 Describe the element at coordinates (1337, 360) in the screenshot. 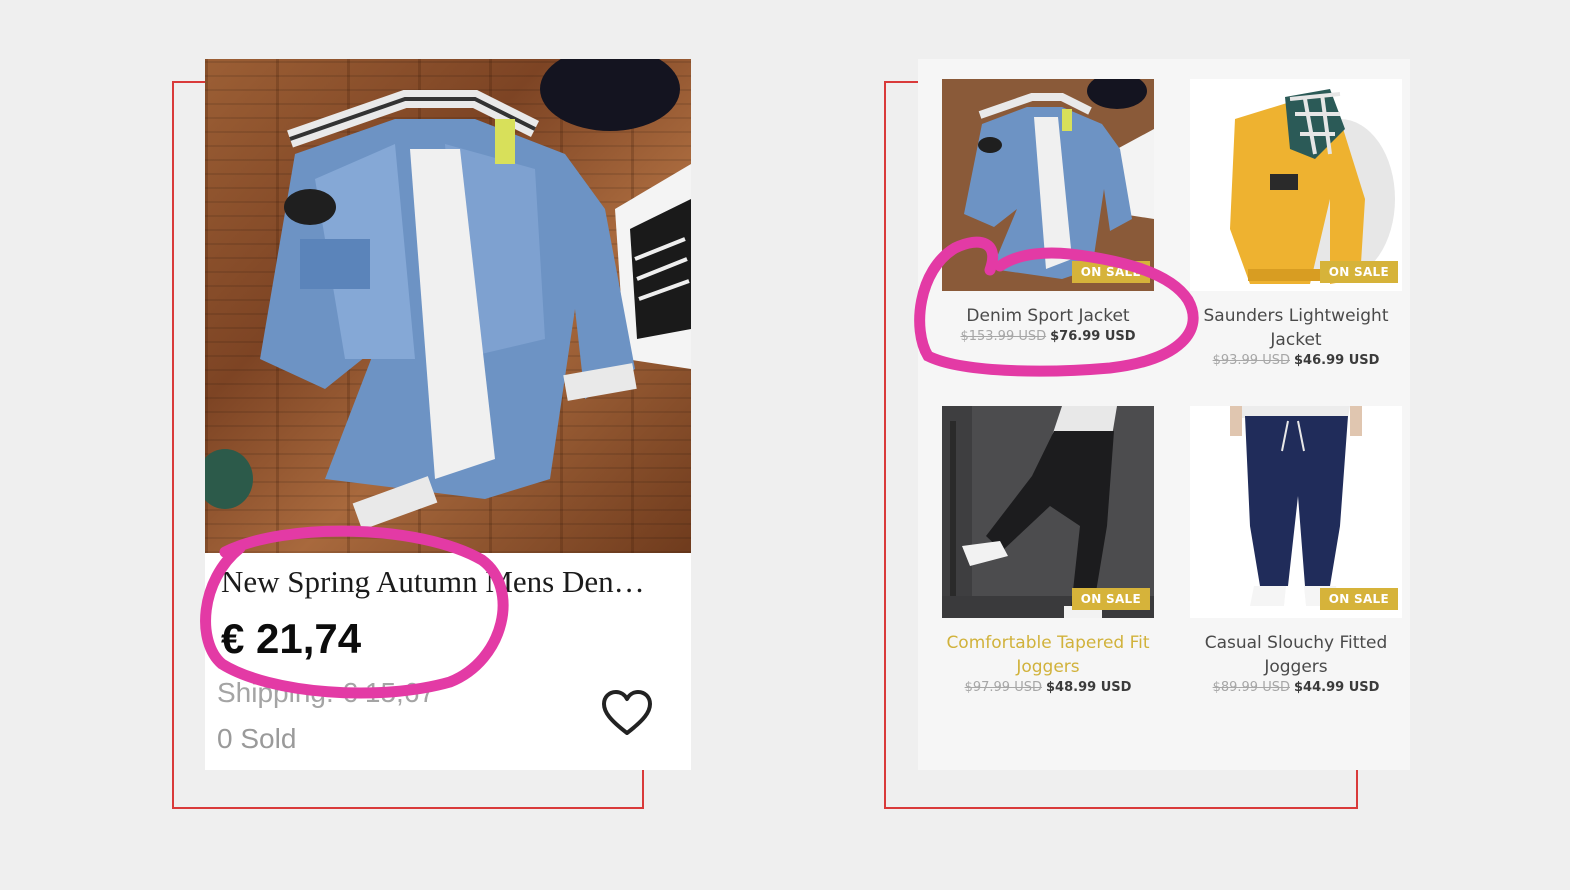

I see `sale-price: $46.99 USD` at that location.